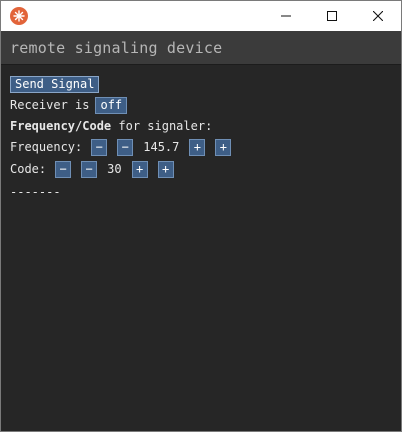 The width and height of the screenshot is (402, 432). I want to click on code-decrease-large-button: −, so click(63, 169).